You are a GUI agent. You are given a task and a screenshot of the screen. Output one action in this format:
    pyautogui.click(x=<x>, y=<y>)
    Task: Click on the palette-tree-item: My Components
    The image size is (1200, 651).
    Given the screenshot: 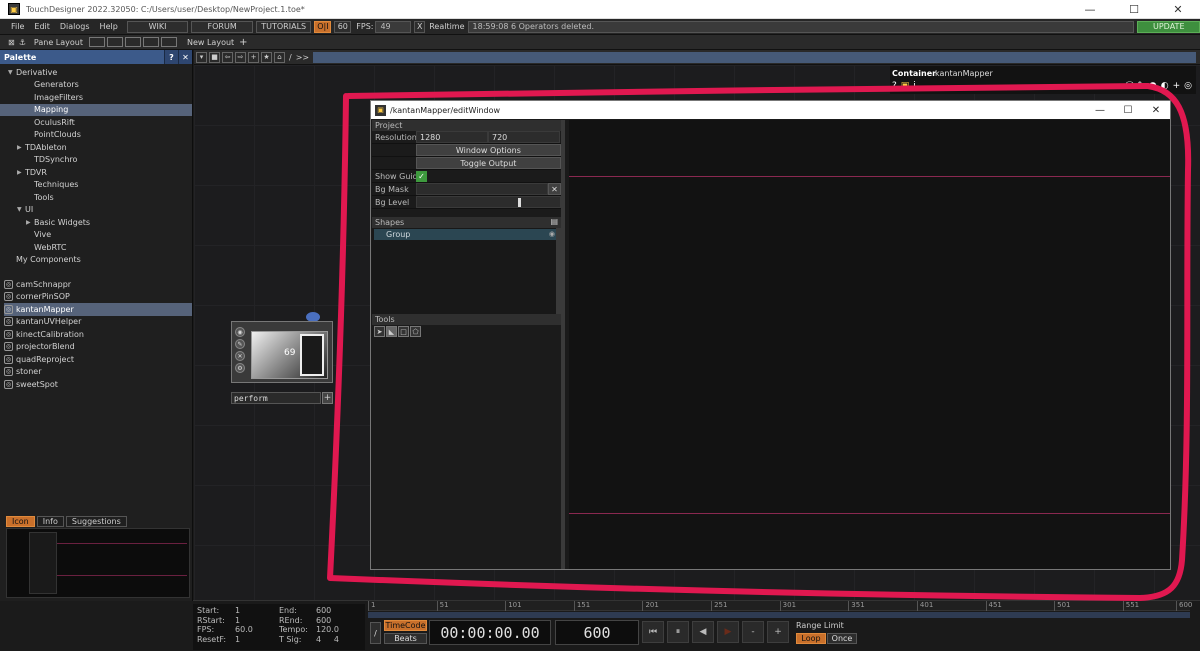 What is the action you would take?
    pyautogui.click(x=96, y=260)
    